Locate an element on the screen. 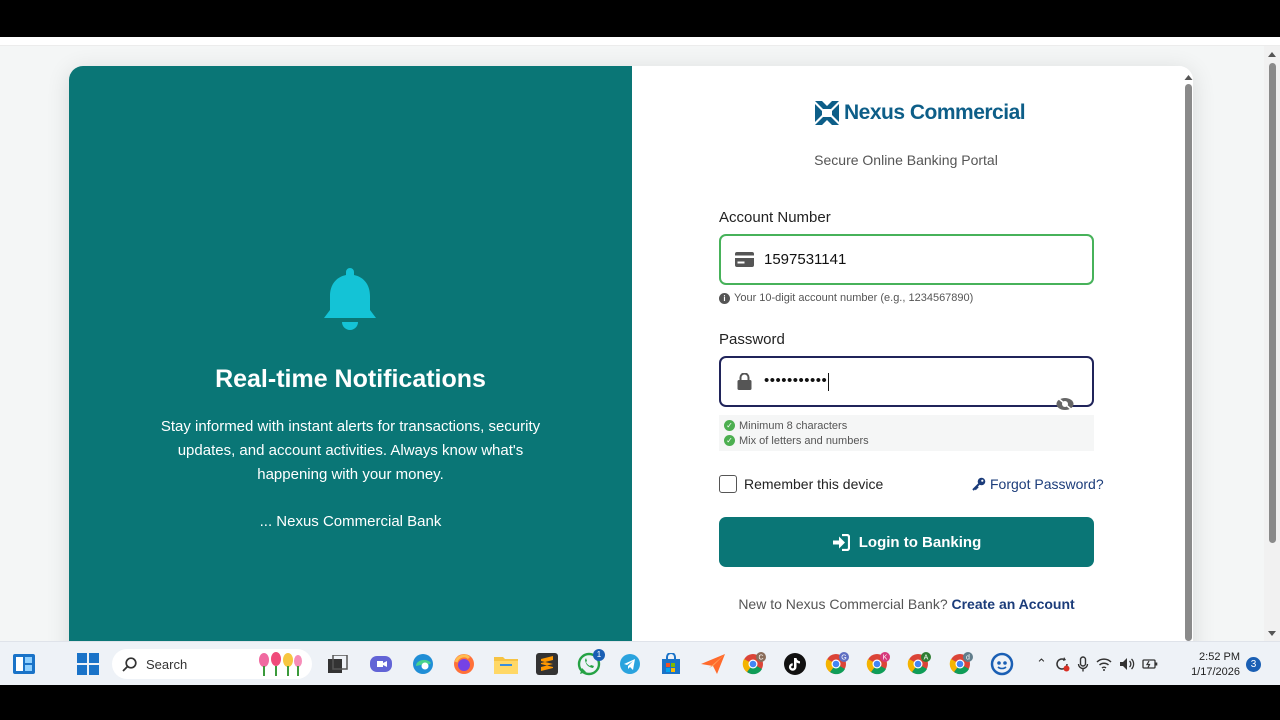 The width and height of the screenshot is (1280, 720). text-caret is located at coordinates (829, 381).